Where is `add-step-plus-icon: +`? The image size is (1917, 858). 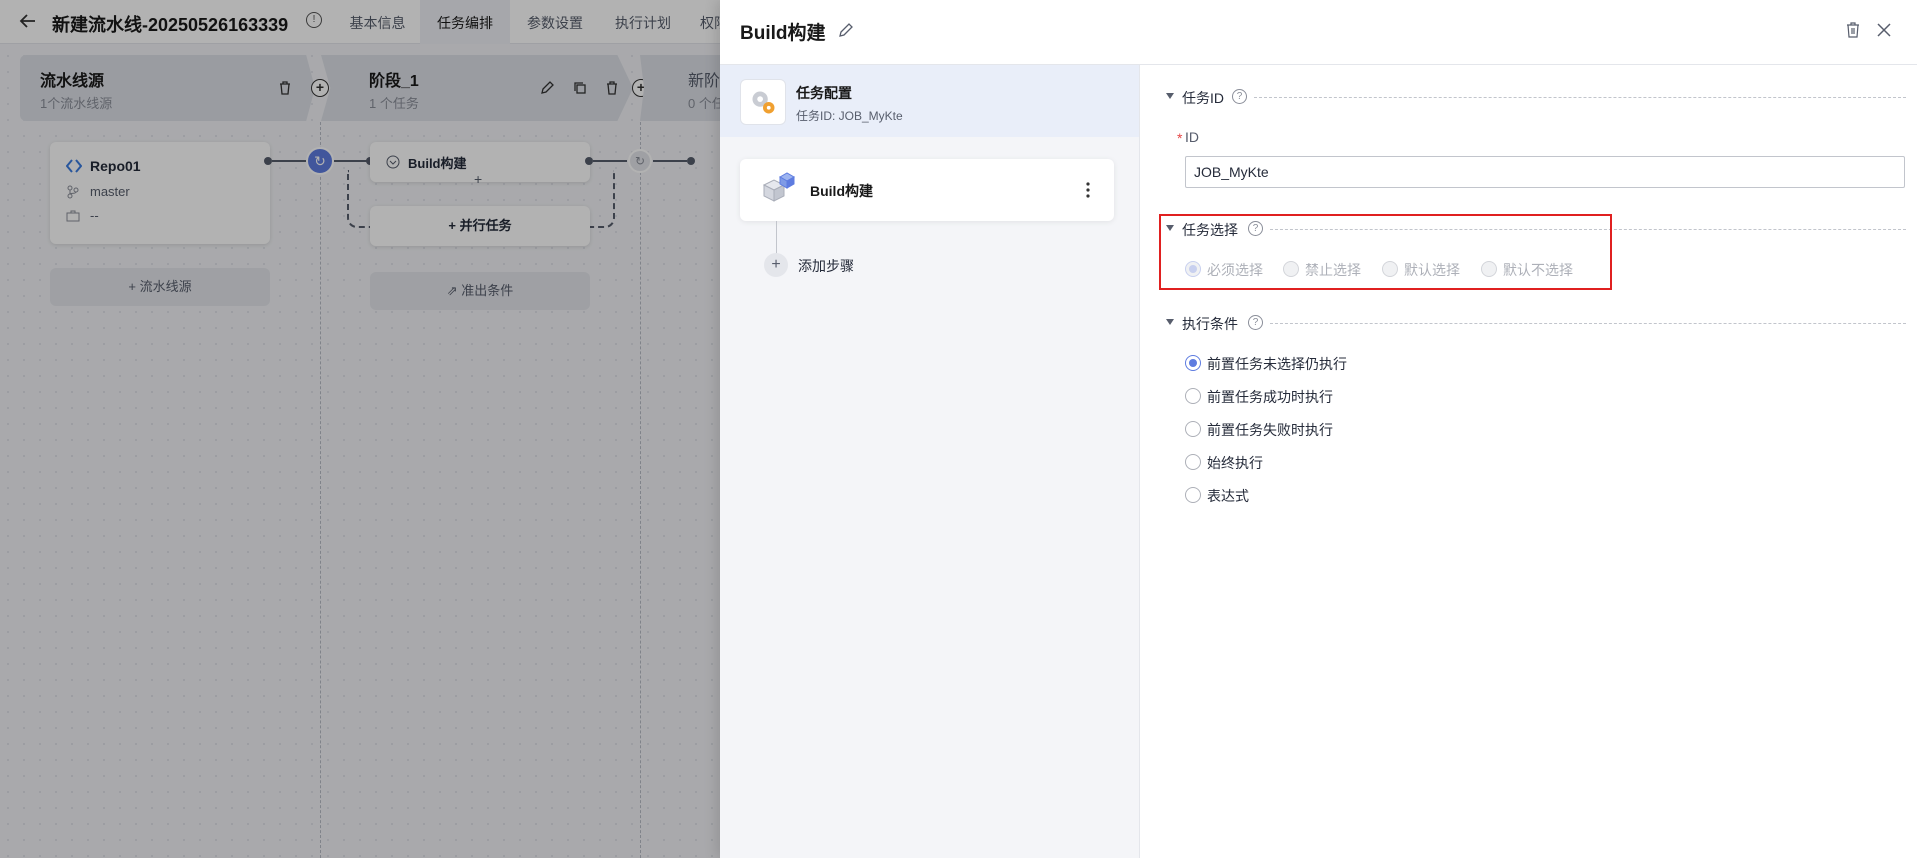 add-step-plus-icon: + is located at coordinates (776, 265).